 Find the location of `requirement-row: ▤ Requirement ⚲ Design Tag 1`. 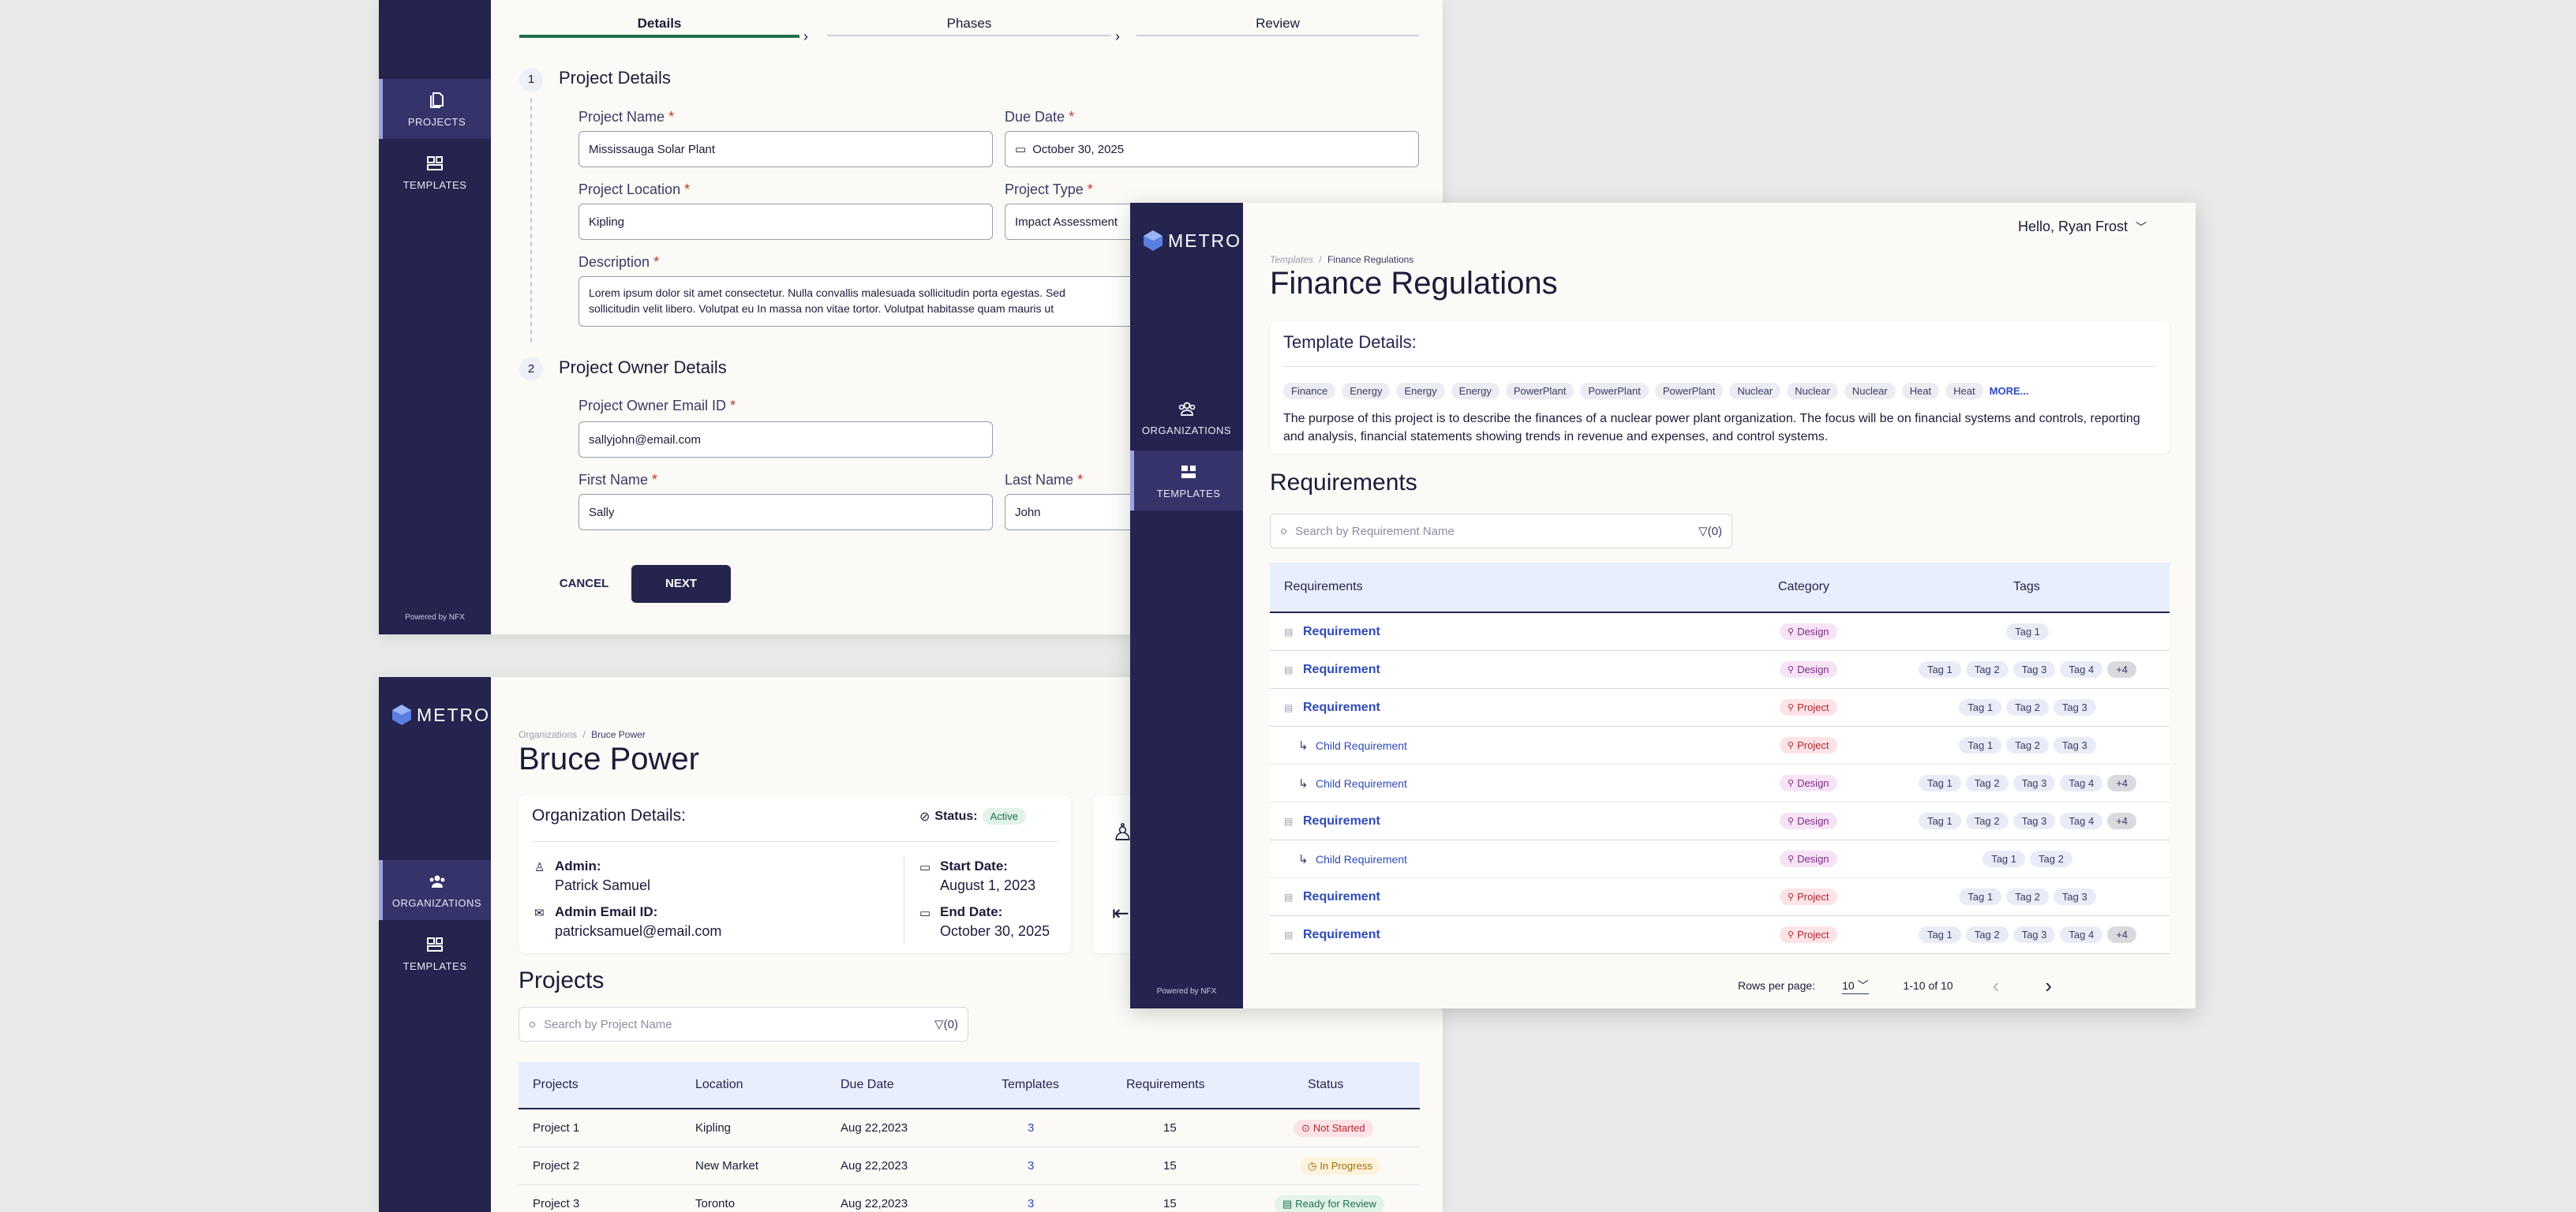

requirement-row: ▤ Requirement ⚲ Design Tag 1 is located at coordinates (1720, 632).